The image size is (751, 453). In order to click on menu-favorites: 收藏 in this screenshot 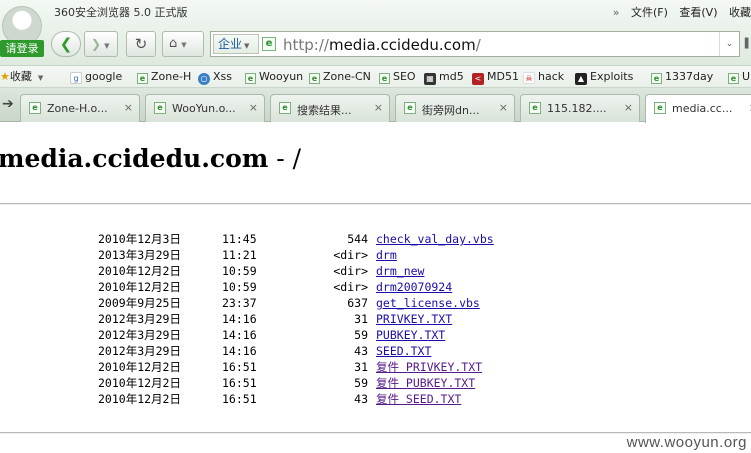, I will do `click(740, 12)`.